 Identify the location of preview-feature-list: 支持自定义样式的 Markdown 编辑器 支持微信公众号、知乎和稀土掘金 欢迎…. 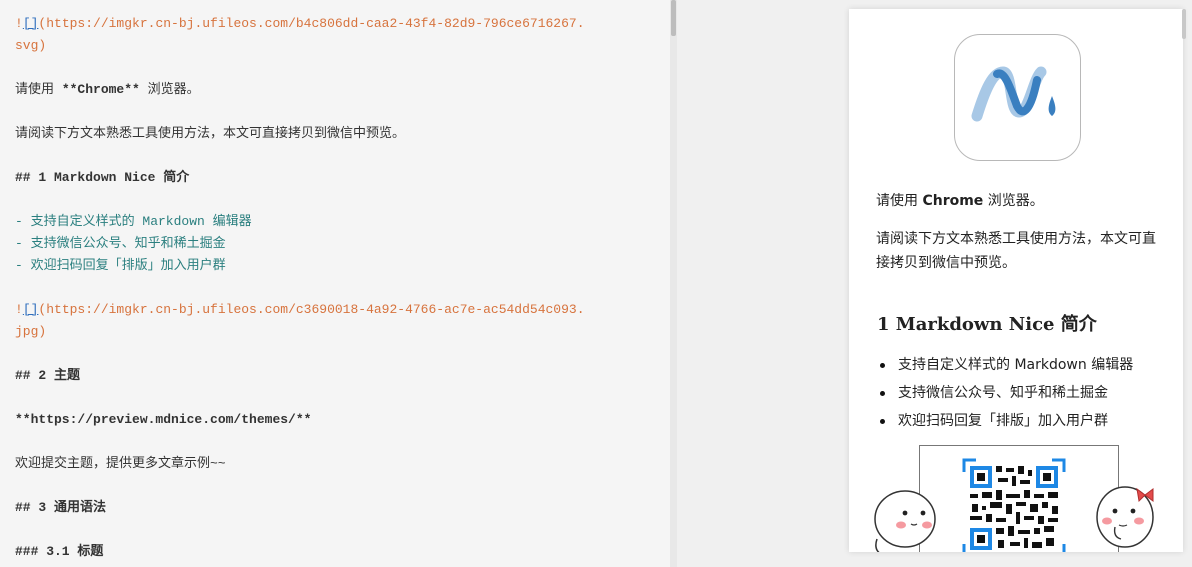
(1004, 393).